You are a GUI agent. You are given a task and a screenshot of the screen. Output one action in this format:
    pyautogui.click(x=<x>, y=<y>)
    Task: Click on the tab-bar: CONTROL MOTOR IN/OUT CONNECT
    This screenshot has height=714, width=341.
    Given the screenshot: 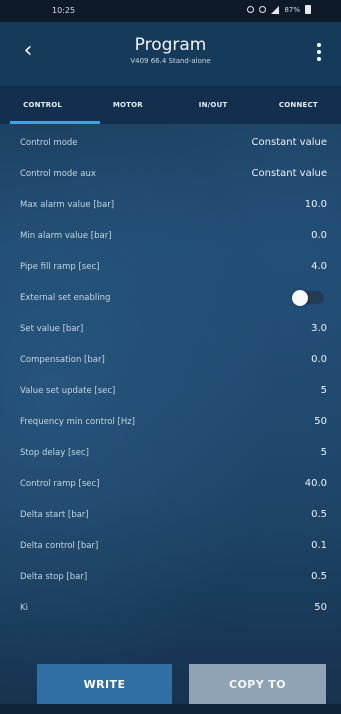 What is the action you would take?
    pyautogui.click(x=170, y=105)
    